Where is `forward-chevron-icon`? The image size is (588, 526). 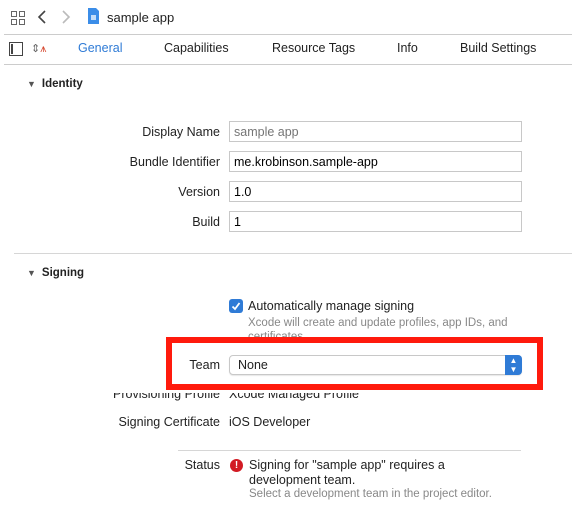
forward-chevron-icon is located at coordinates (66, 17).